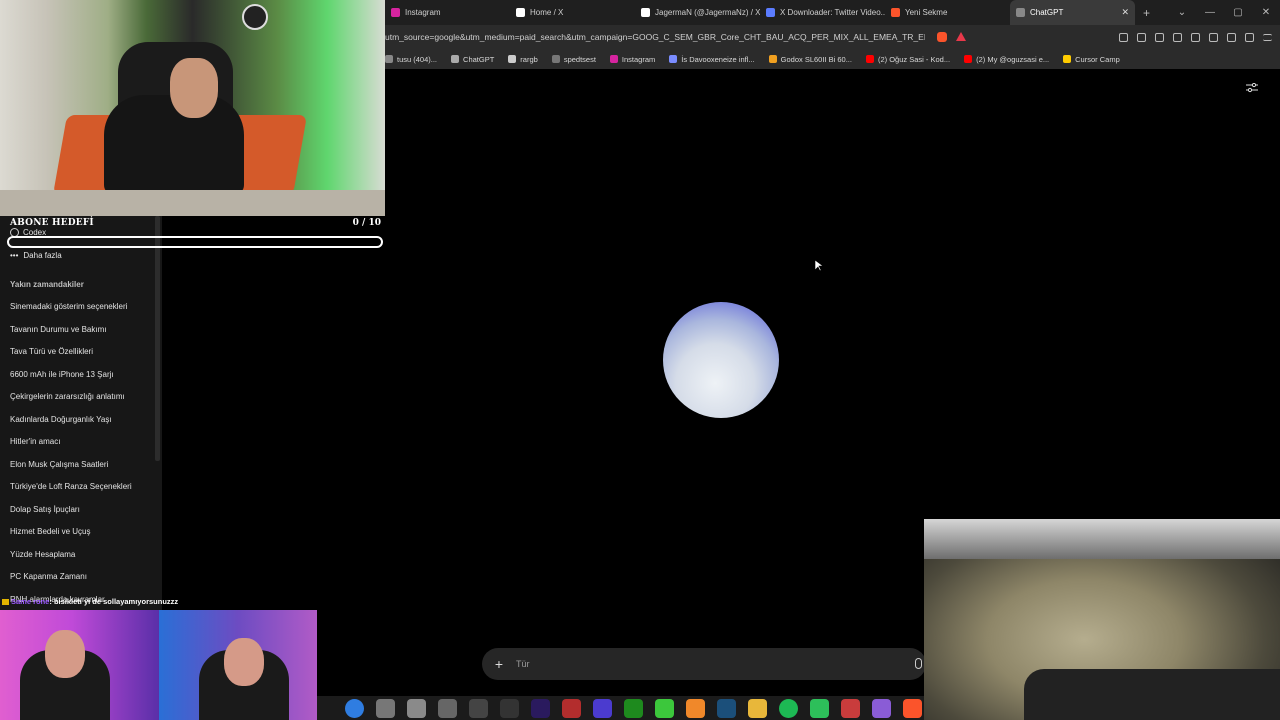  Describe the element at coordinates (478, 708) in the screenshot. I see `clapper-icon` at that location.